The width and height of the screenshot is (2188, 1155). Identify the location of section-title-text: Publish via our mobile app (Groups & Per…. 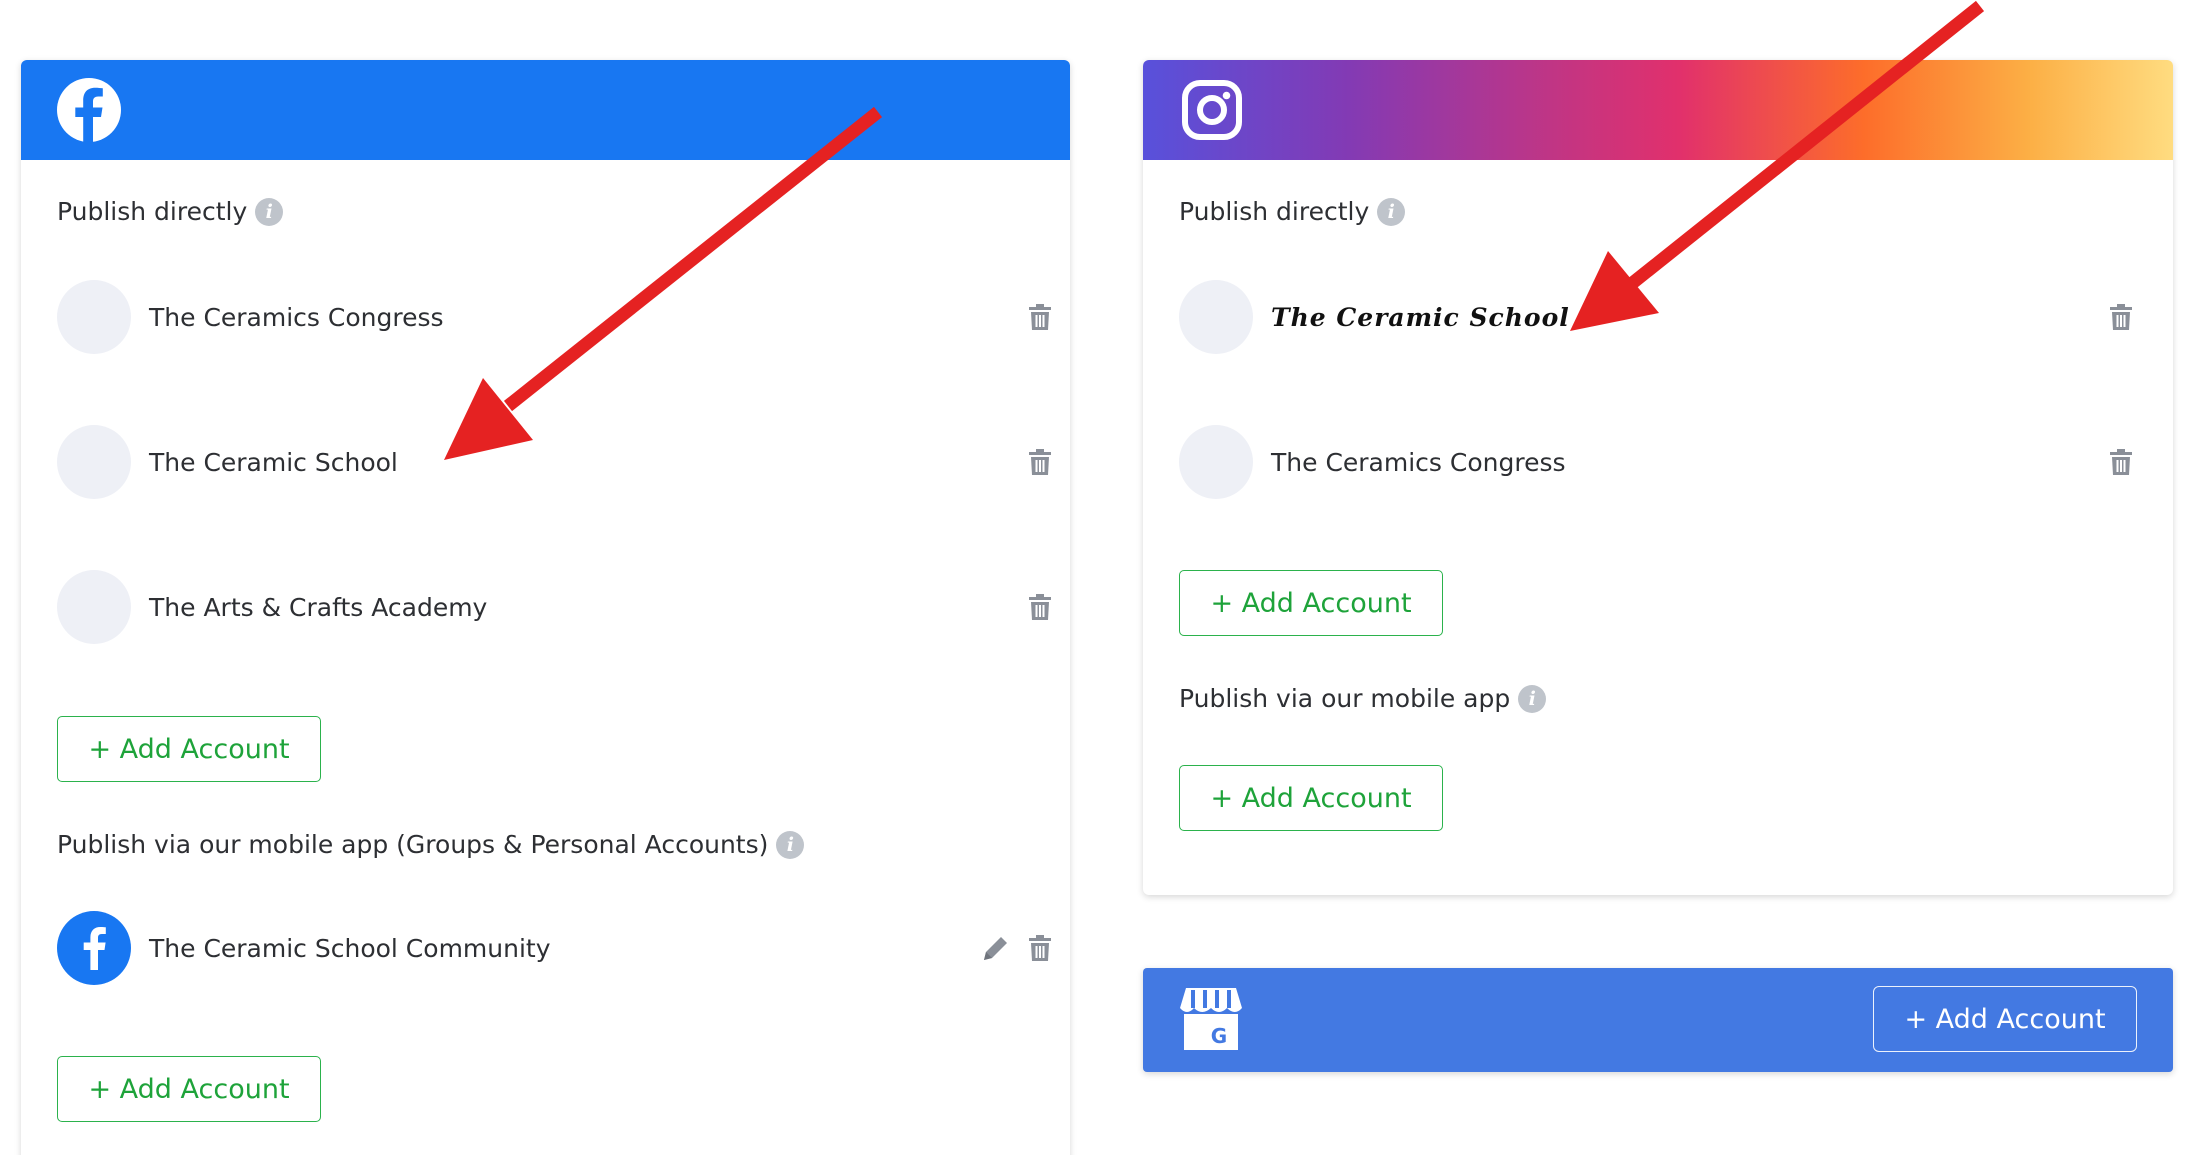
(413, 844).